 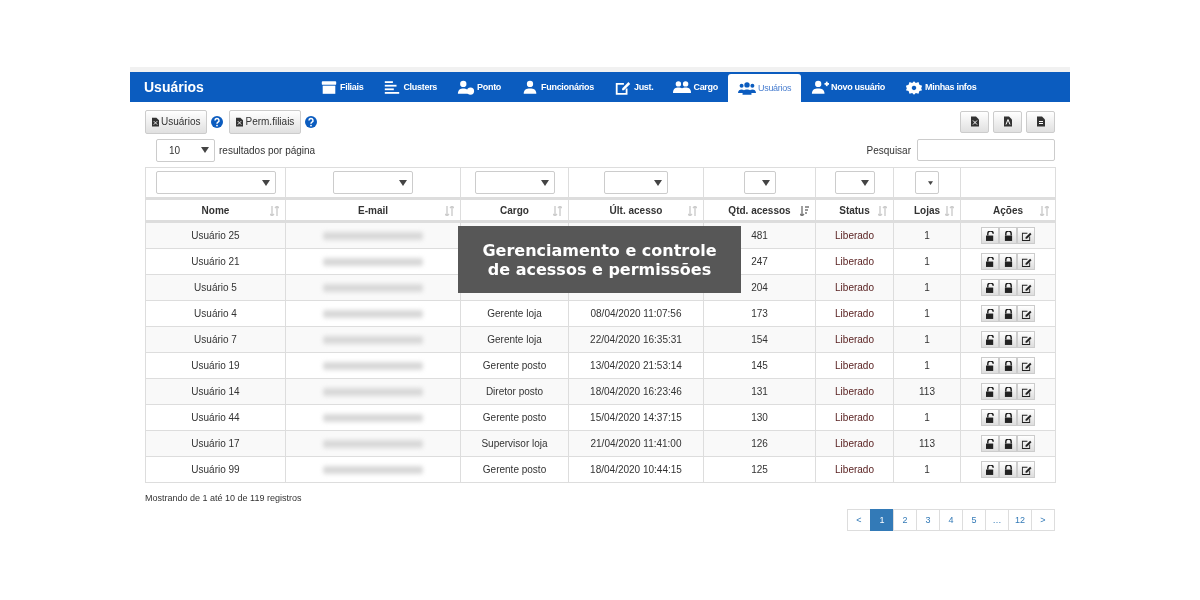 What do you see at coordinates (882, 520) in the screenshot?
I see `page-button: 1` at bounding box center [882, 520].